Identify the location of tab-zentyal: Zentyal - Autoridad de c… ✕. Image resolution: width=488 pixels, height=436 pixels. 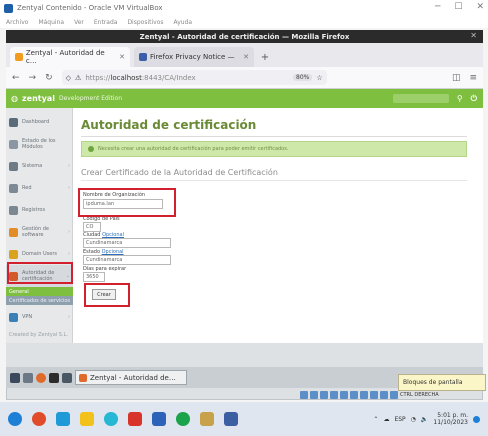
(70, 57).